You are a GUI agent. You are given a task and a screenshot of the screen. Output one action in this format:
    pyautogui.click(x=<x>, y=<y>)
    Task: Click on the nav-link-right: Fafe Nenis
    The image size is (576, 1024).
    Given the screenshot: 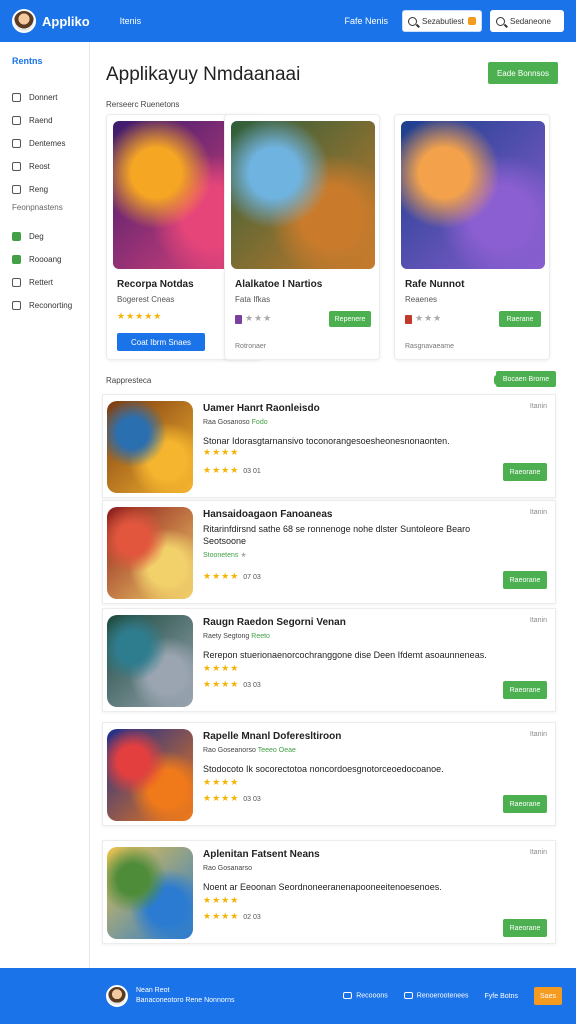 What is the action you would take?
    pyautogui.click(x=366, y=21)
    